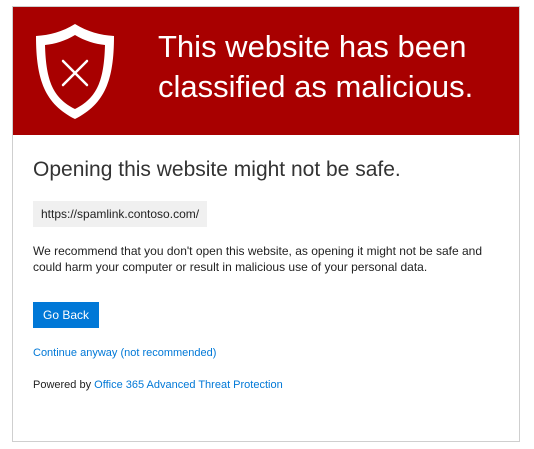  What do you see at coordinates (268, 353) in the screenshot?
I see `continue-anyway-link: Continue anyway (not recommended)` at bounding box center [268, 353].